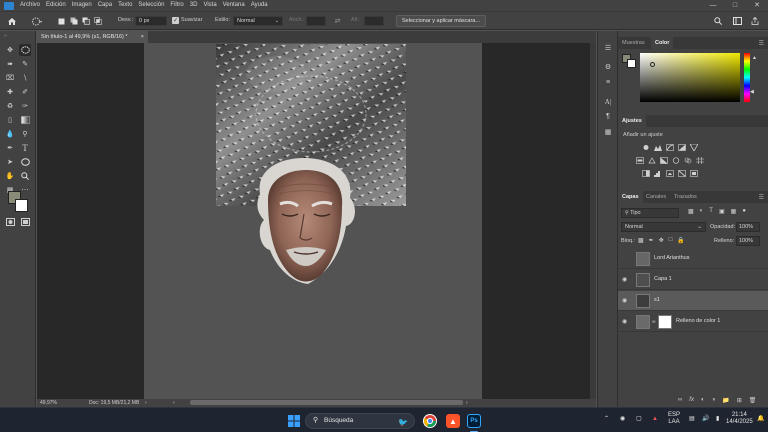 This screenshot has height=432, width=768. I want to click on filter-adjustment-icon: ◐, so click(702, 211).